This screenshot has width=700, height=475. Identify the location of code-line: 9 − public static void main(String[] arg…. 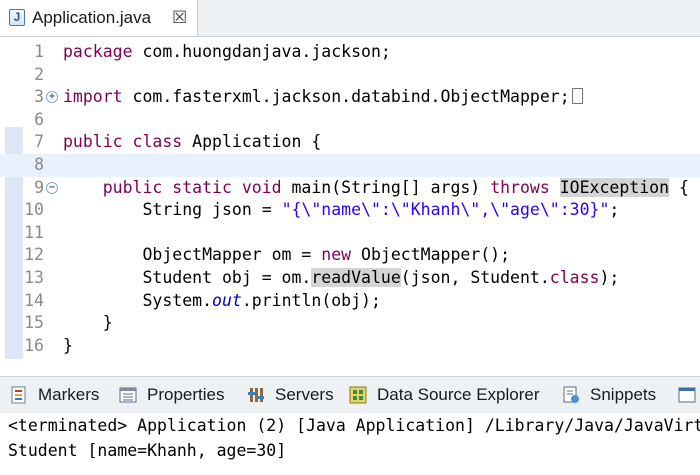
(350, 188).